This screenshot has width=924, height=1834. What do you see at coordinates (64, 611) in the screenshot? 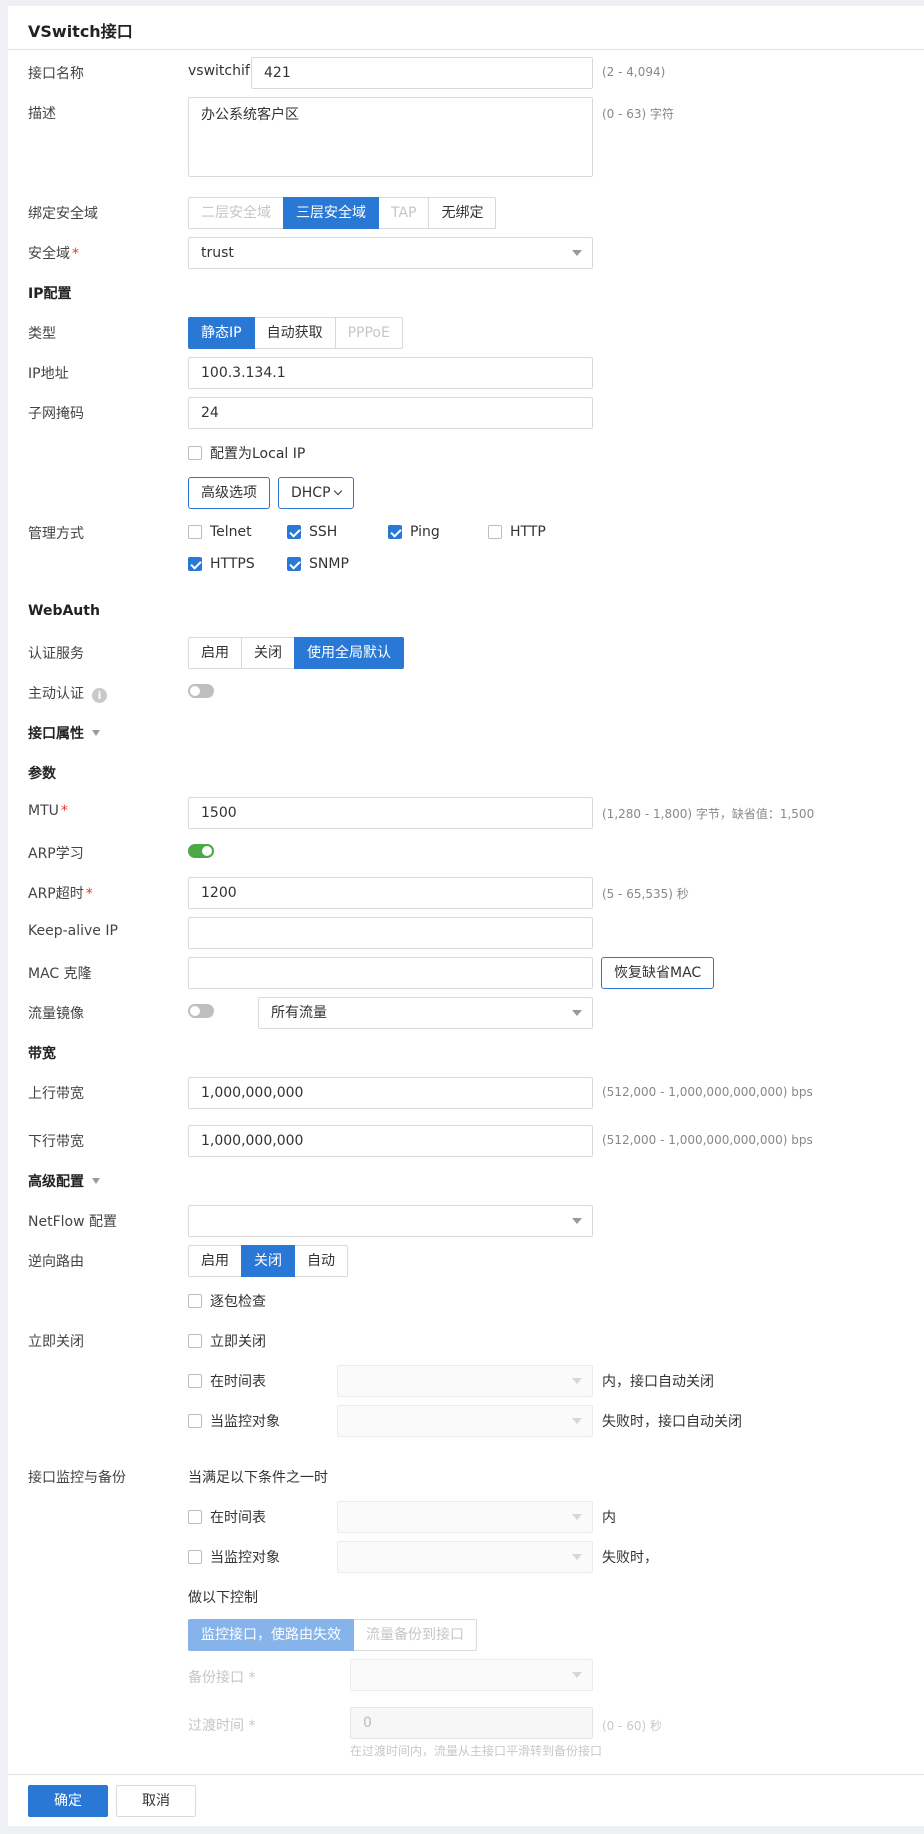
I see `webauth-section-title: WebAuth` at bounding box center [64, 611].